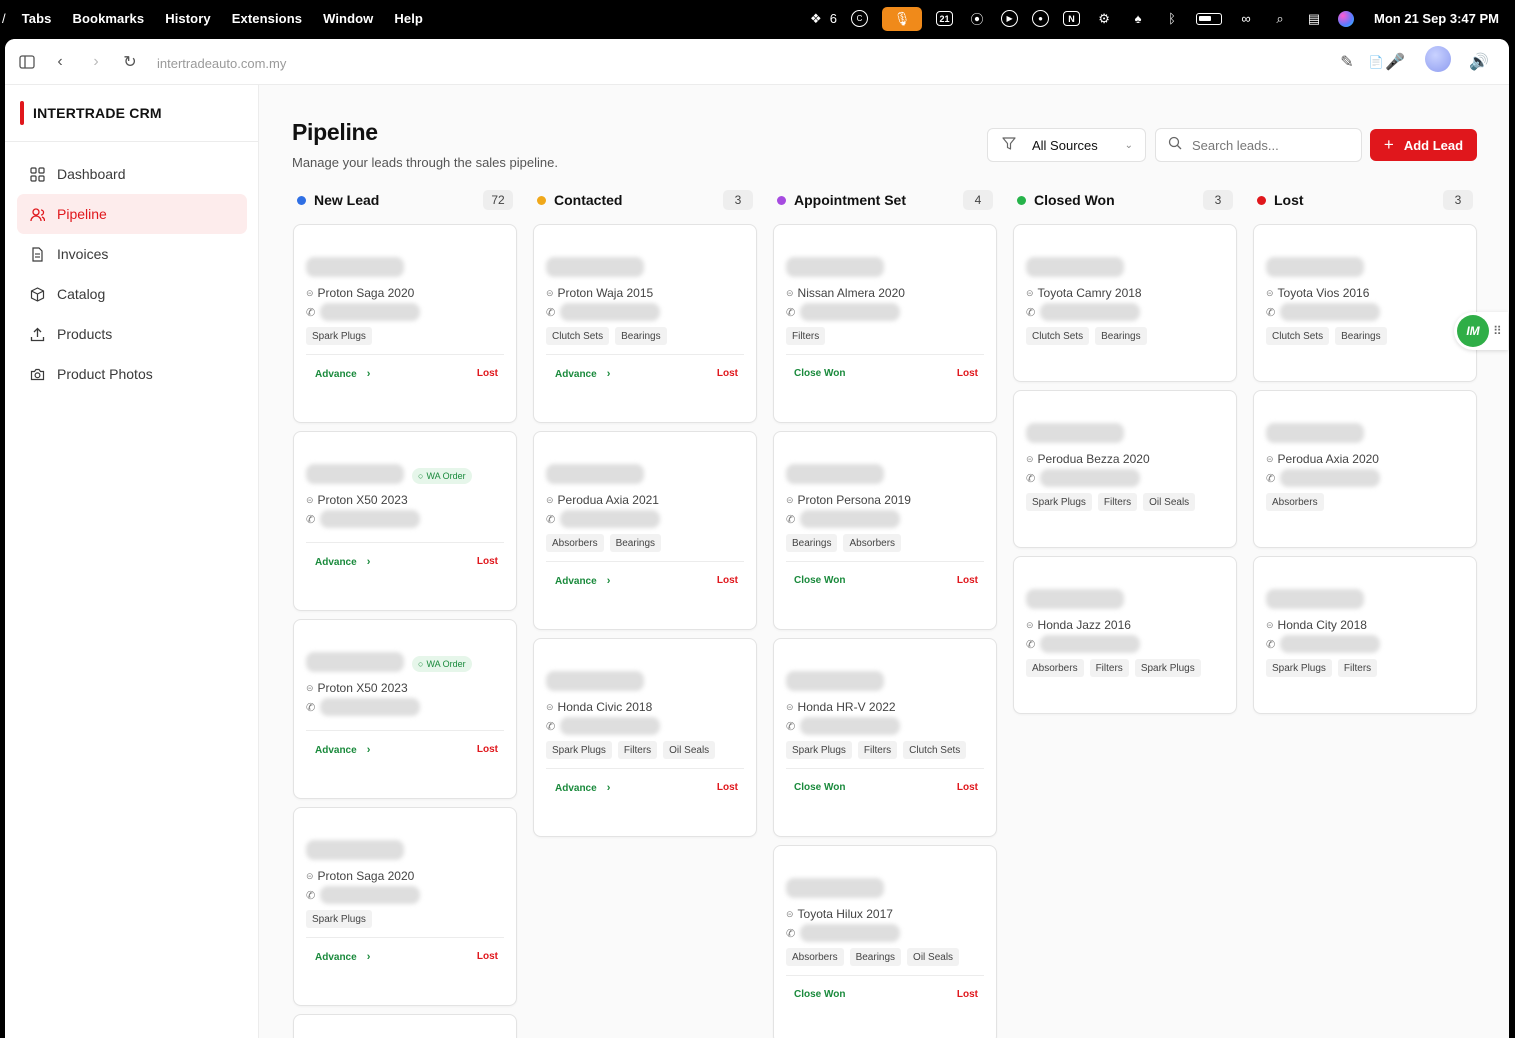 This screenshot has height=1038, width=1515. Describe the element at coordinates (27, 62) in the screenshot. I see `sidebar-toggle-icon` at that location.